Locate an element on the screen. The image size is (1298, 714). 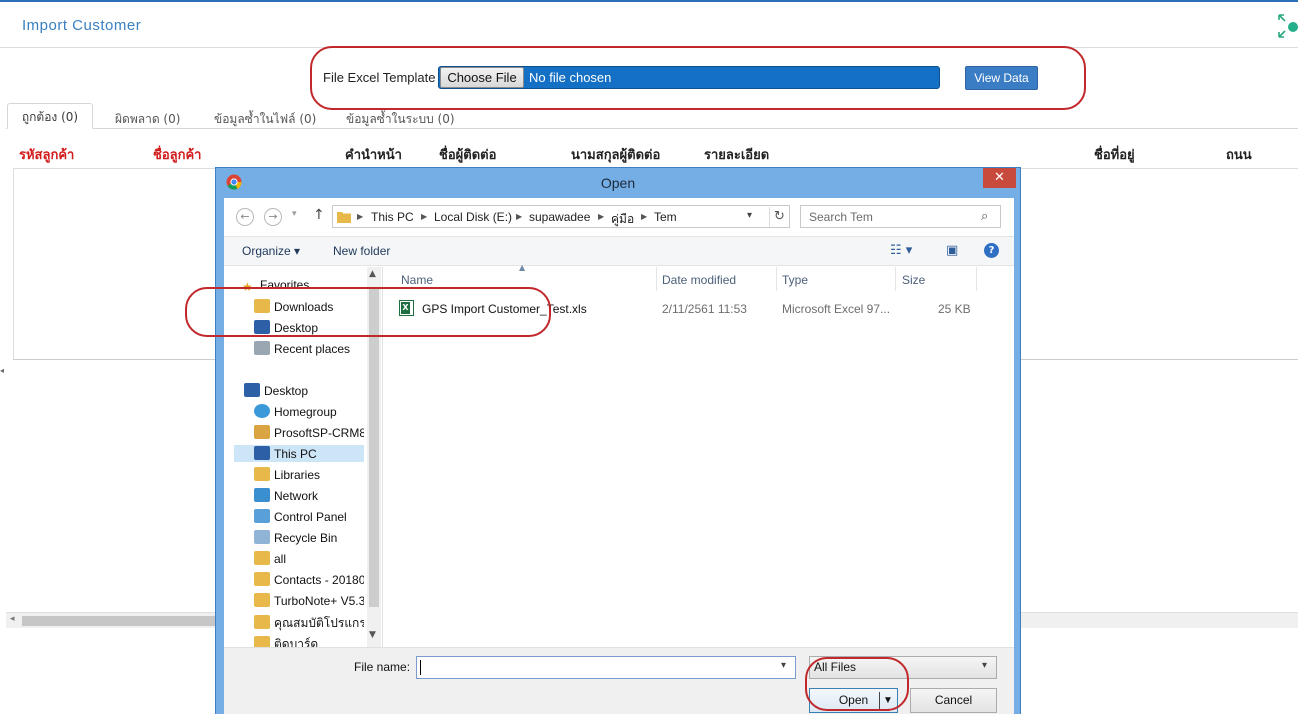
nav-turbonote: TurboNote+ V5.3 is located at coordinates (309, 600).